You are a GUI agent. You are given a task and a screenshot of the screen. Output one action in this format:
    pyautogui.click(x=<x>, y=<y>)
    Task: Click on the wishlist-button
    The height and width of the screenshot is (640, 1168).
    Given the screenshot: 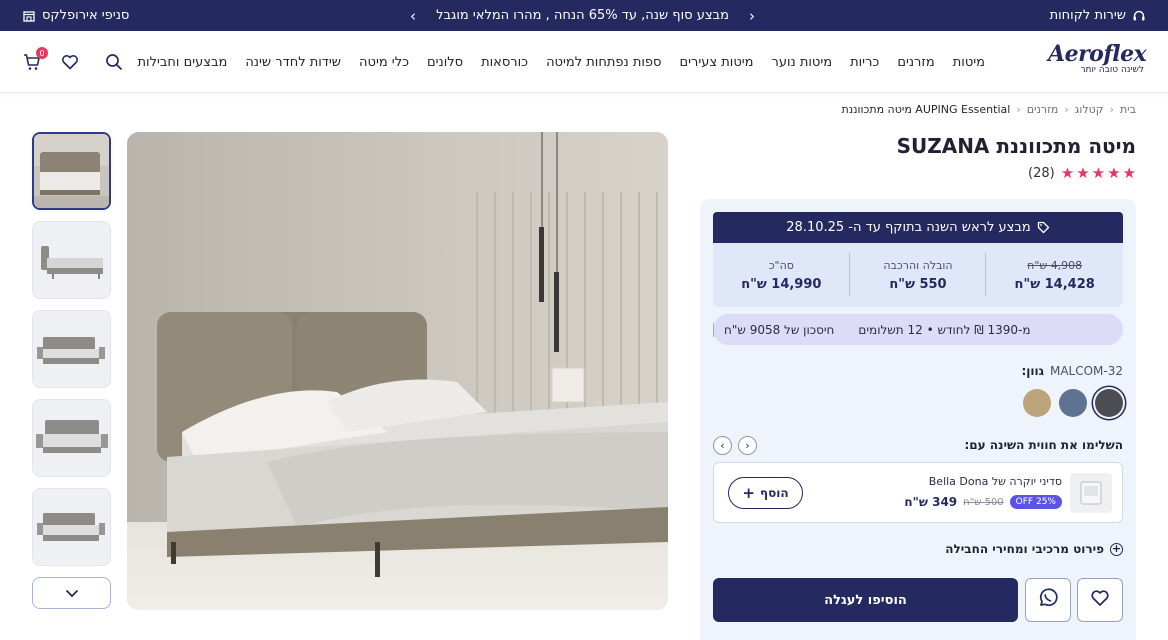 What is the action you would take?
    pyautogui.click(x=1100, y=600)
    